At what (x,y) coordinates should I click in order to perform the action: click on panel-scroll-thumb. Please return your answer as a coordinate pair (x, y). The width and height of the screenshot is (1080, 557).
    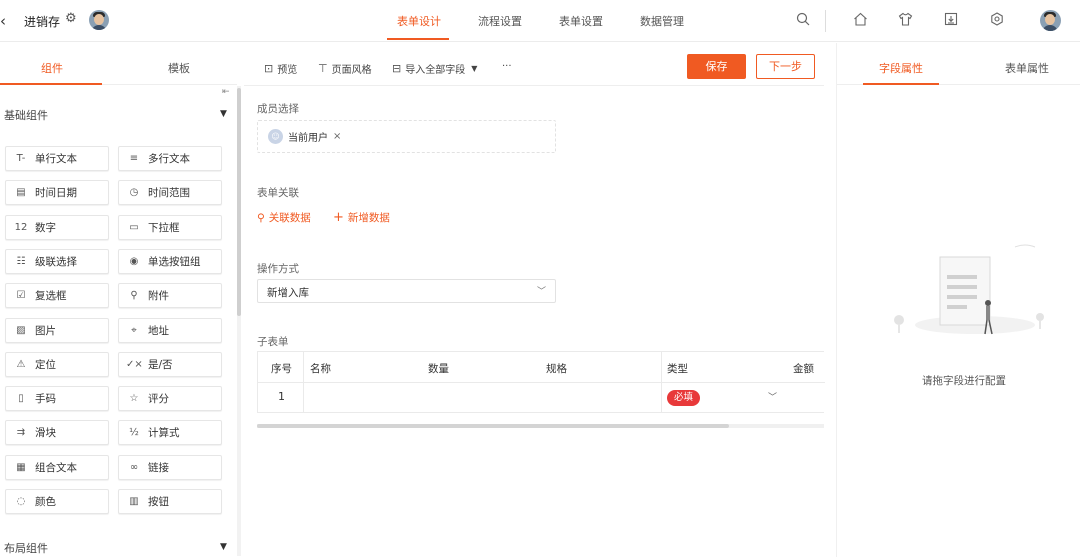
    Looking at the image, I should click on (239, 202).